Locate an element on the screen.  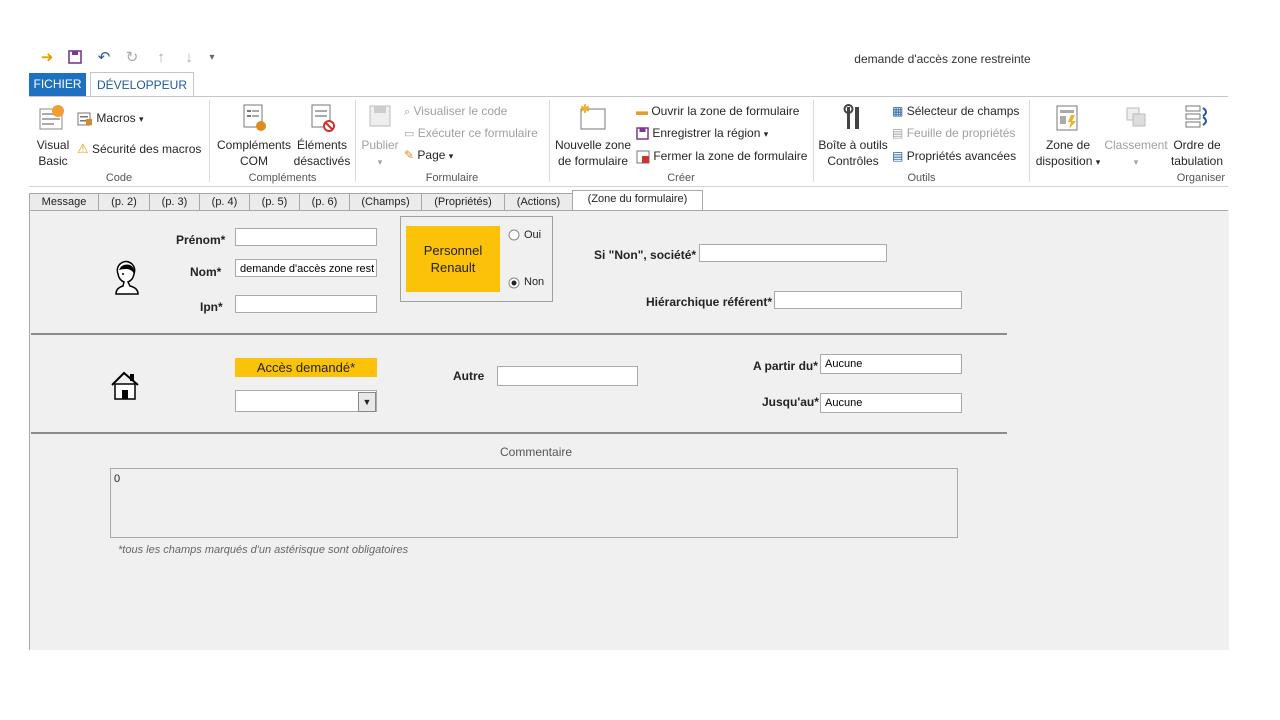
open-region-label: Ouvrir la zone de formulaire is located at coordinates (725, 111).